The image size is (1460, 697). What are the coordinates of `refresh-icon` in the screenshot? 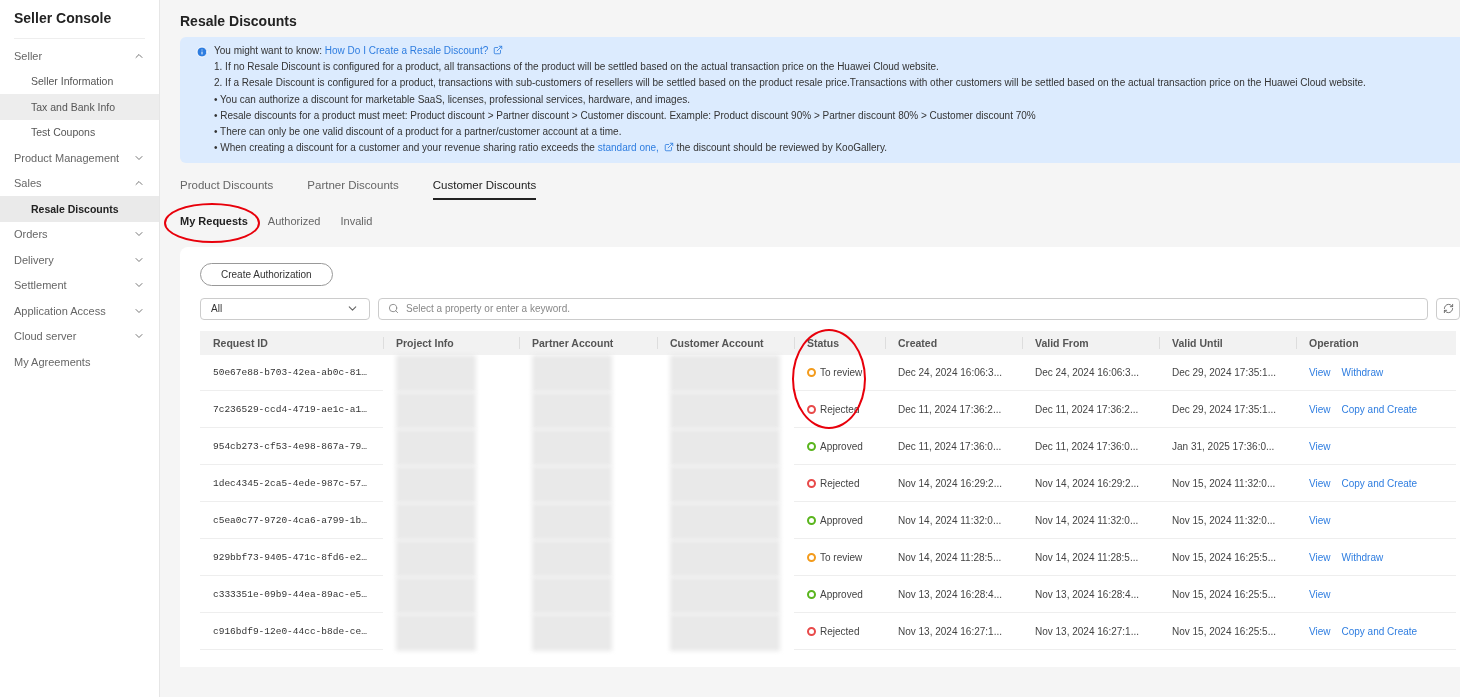 It's located at (1448, 309).